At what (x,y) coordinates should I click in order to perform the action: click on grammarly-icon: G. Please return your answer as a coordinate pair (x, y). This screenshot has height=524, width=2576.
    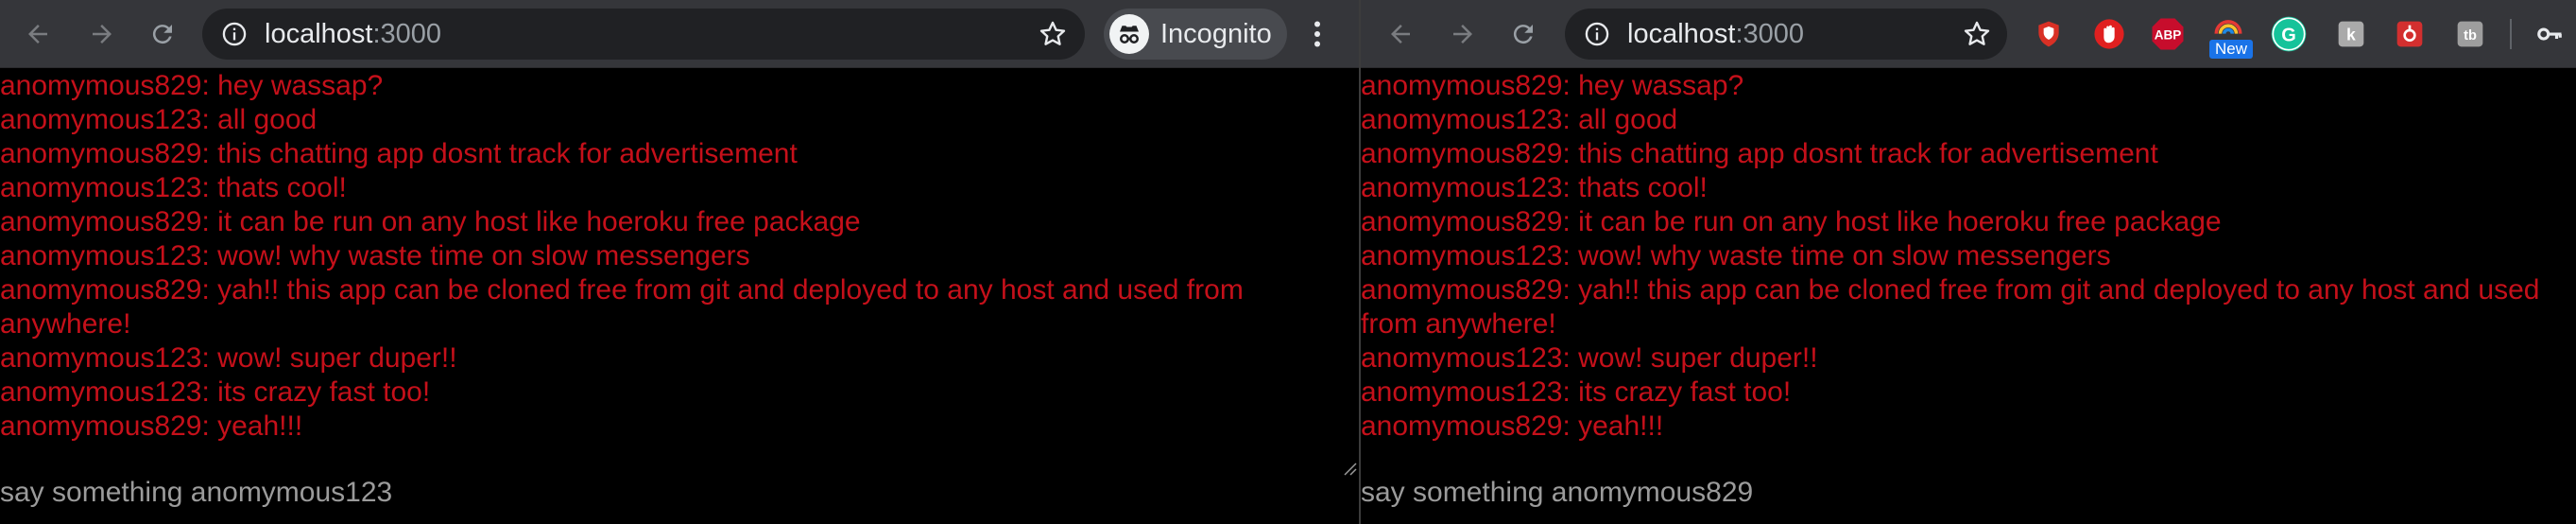
    Looking at the image, I should click on (2289, 34).